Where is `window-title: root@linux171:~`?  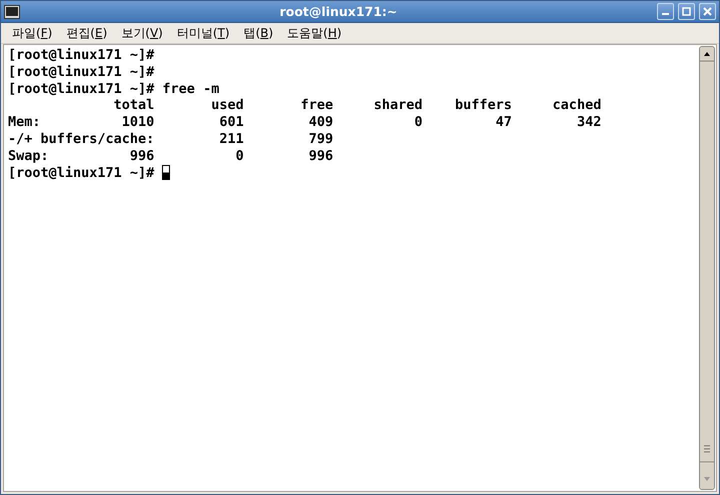 window-title: root@linux171:~ is located at coordinates (338, 11).